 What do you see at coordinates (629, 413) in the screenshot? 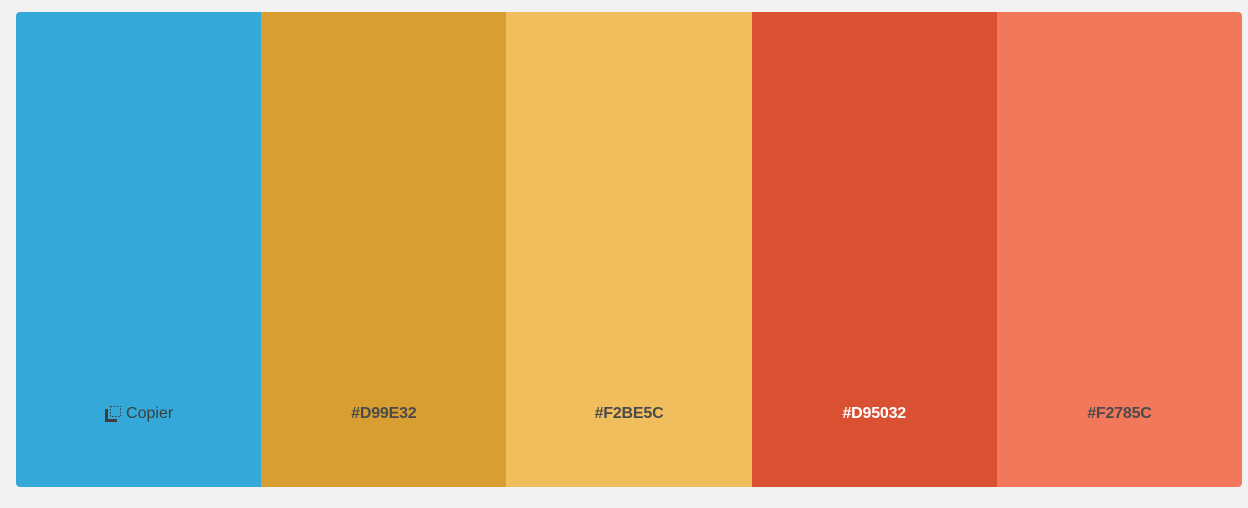
I see `hex-code-label: #F2BE5C` at bounding box center [629, 413].